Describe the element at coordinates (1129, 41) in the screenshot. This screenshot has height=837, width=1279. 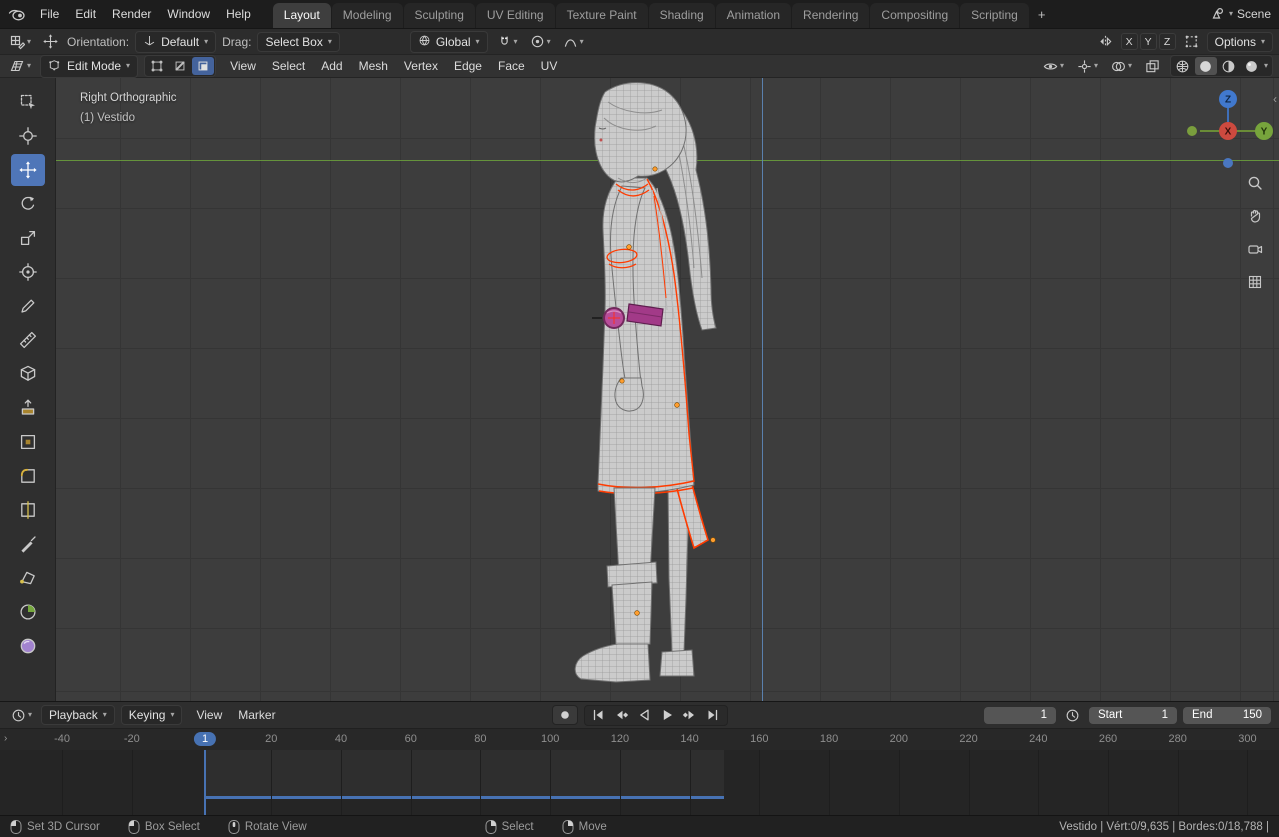
I see `mirror-x-toggle: X` at that location.